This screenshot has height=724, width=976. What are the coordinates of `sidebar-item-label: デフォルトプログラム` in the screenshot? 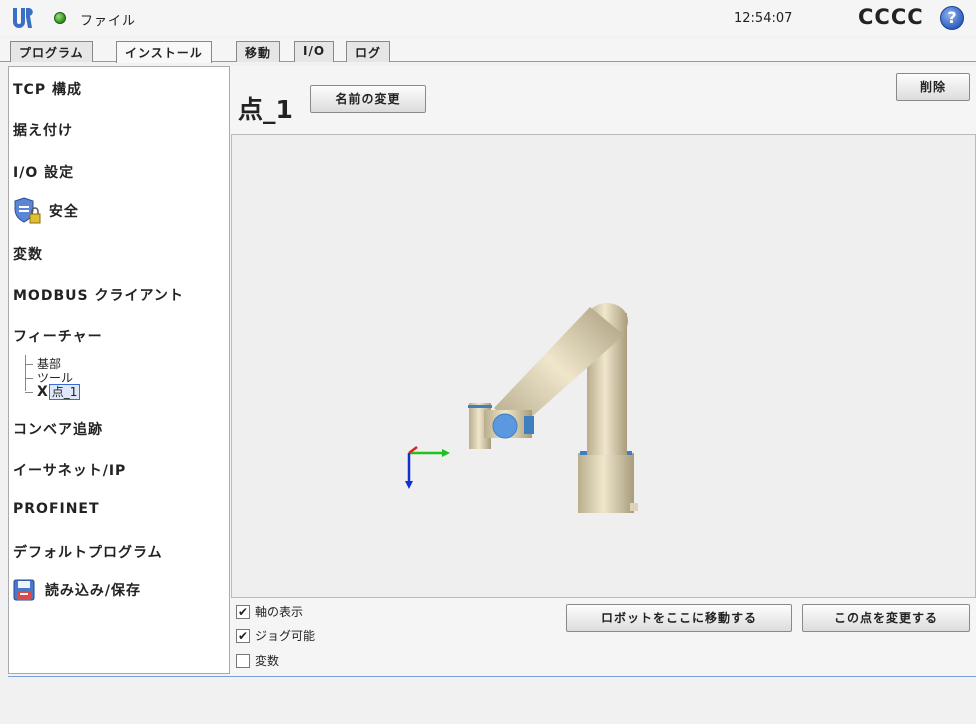 It's located at (88, 553).